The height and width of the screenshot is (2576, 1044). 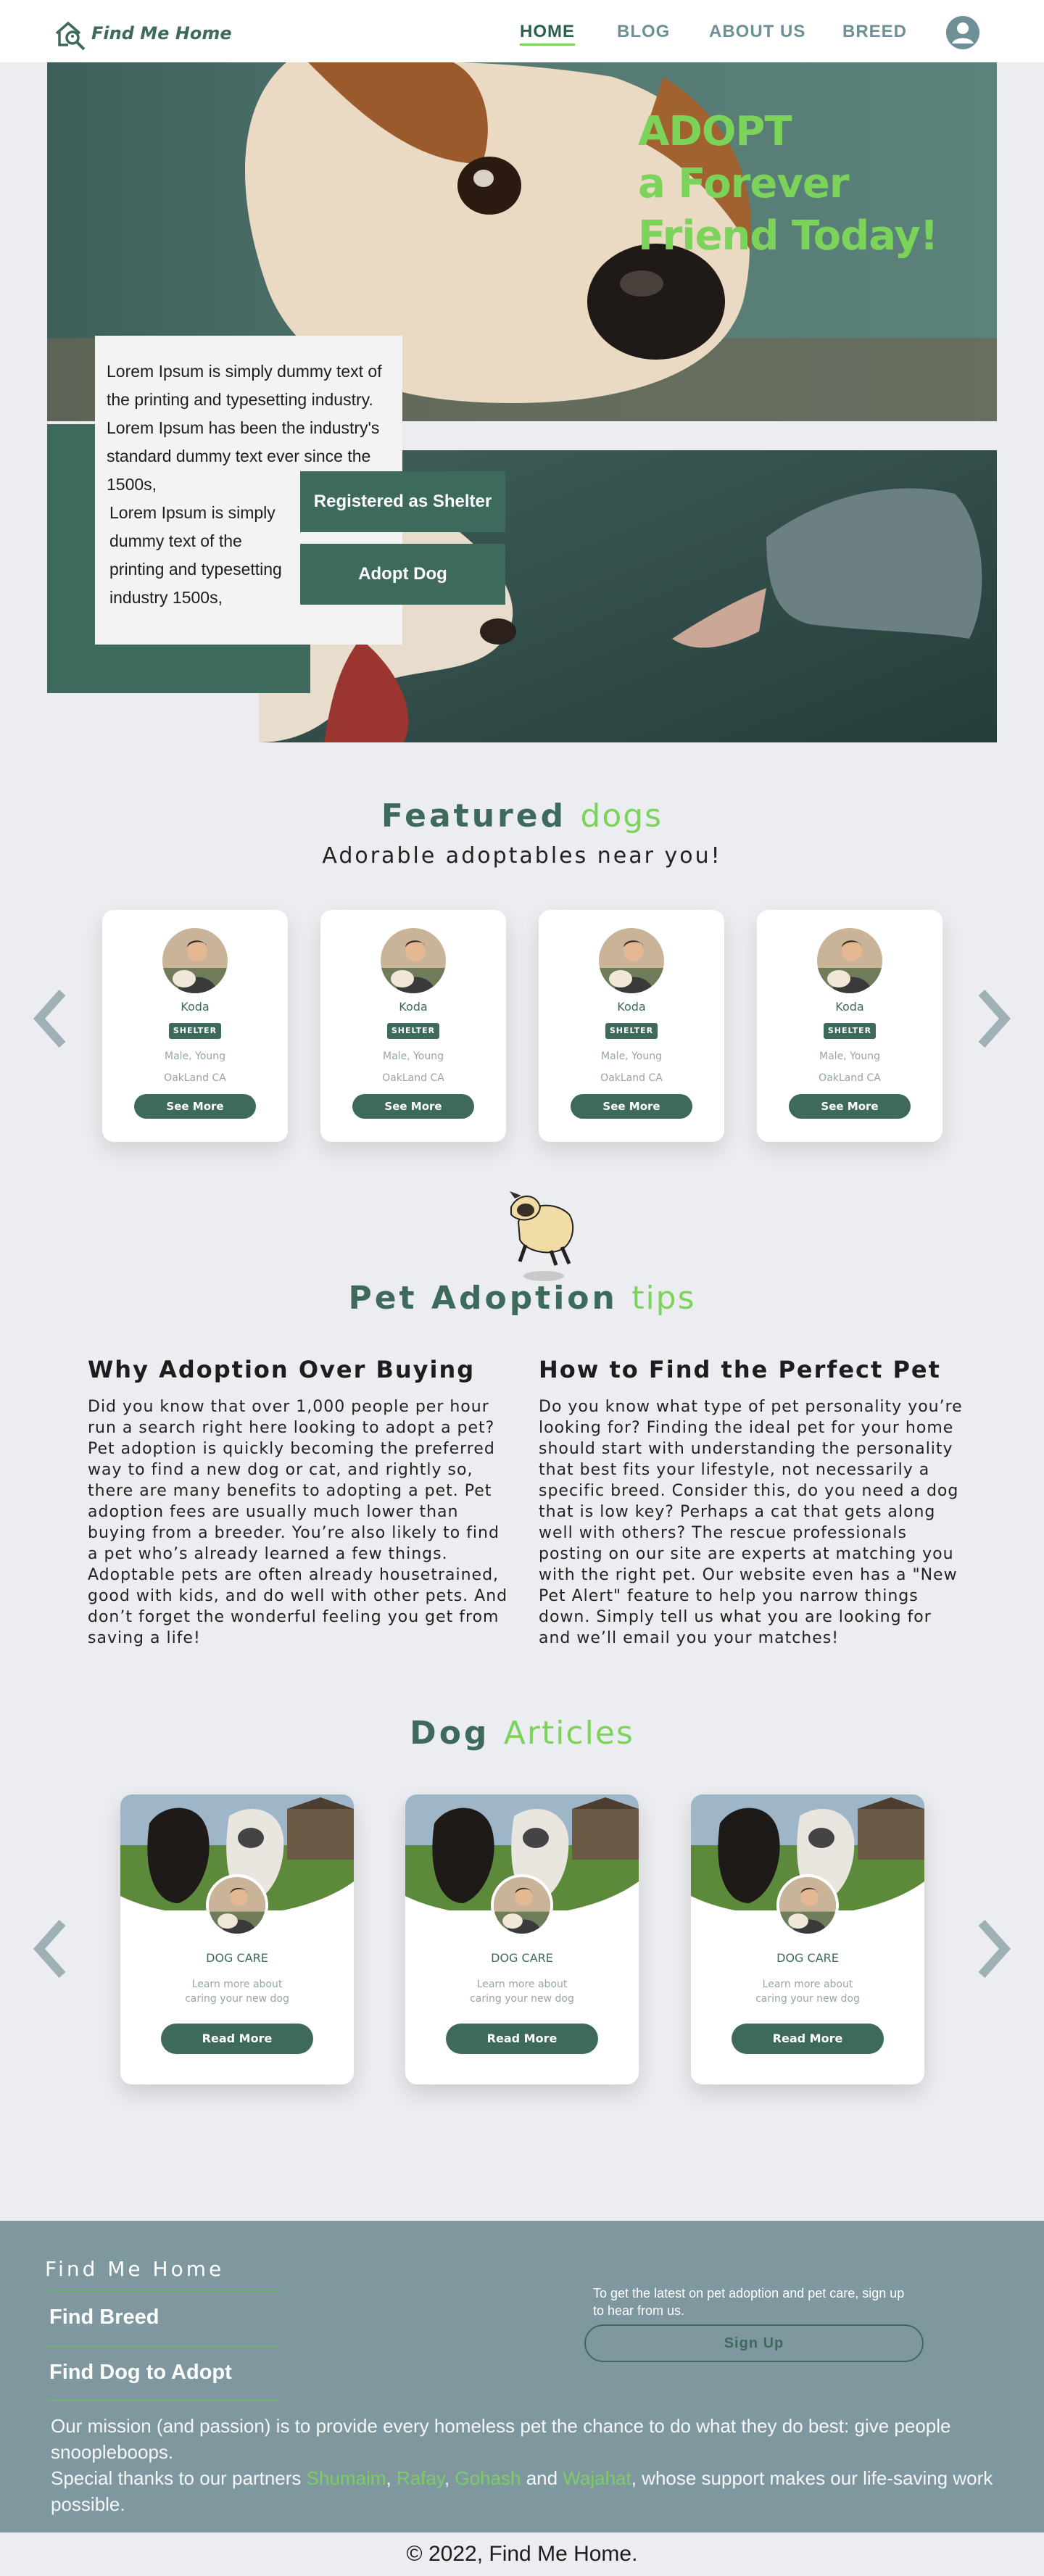 What do you see at coordinates (522, 2554) in the screenshot?
I see `copyright: © 2022, Find Me Home.` at bounding box center [522, 2554].